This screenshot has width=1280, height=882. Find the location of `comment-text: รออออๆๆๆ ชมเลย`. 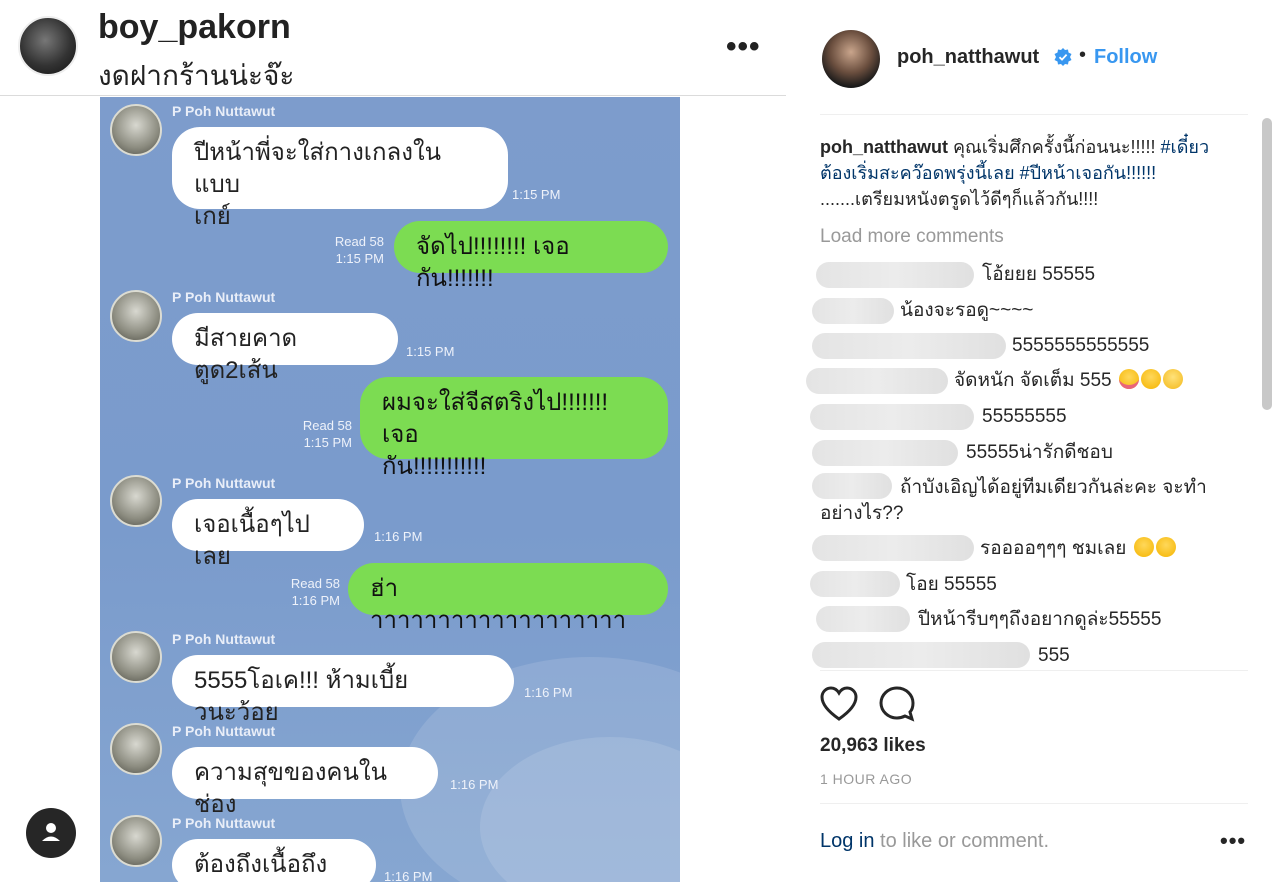

comment-text: รออออๆๆๆ ชมเลย is located at coordinates (1053, 548).